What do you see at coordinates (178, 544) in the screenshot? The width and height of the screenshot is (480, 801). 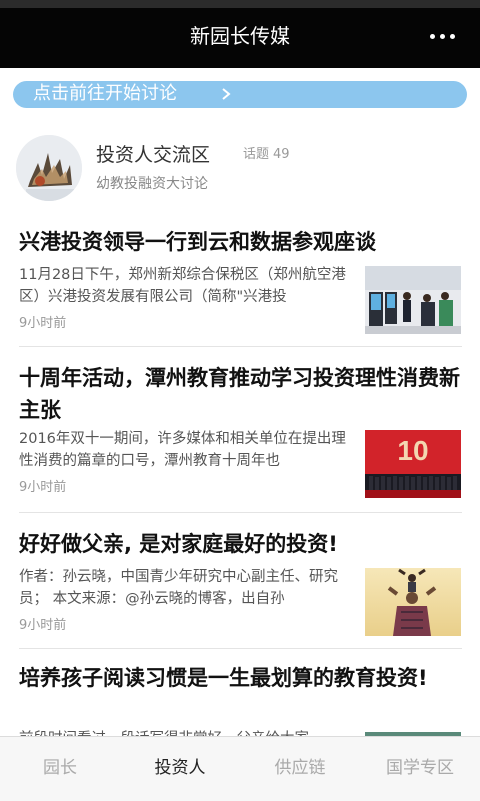 I see `article-title: 好好做父亲, 是对家庭最好的投资!` at bounding box center [178, 544].